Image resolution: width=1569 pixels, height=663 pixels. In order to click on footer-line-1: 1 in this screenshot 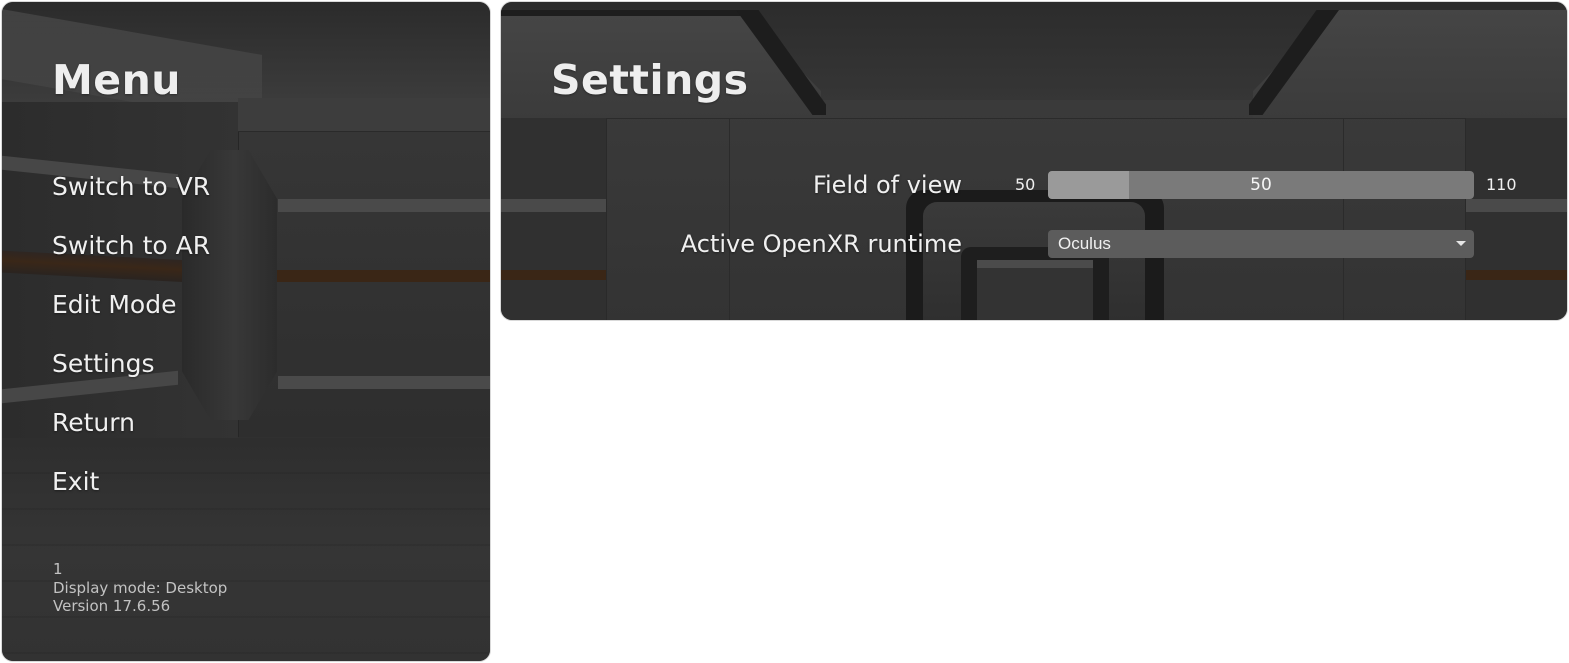, I will do `click(58, 569)`.